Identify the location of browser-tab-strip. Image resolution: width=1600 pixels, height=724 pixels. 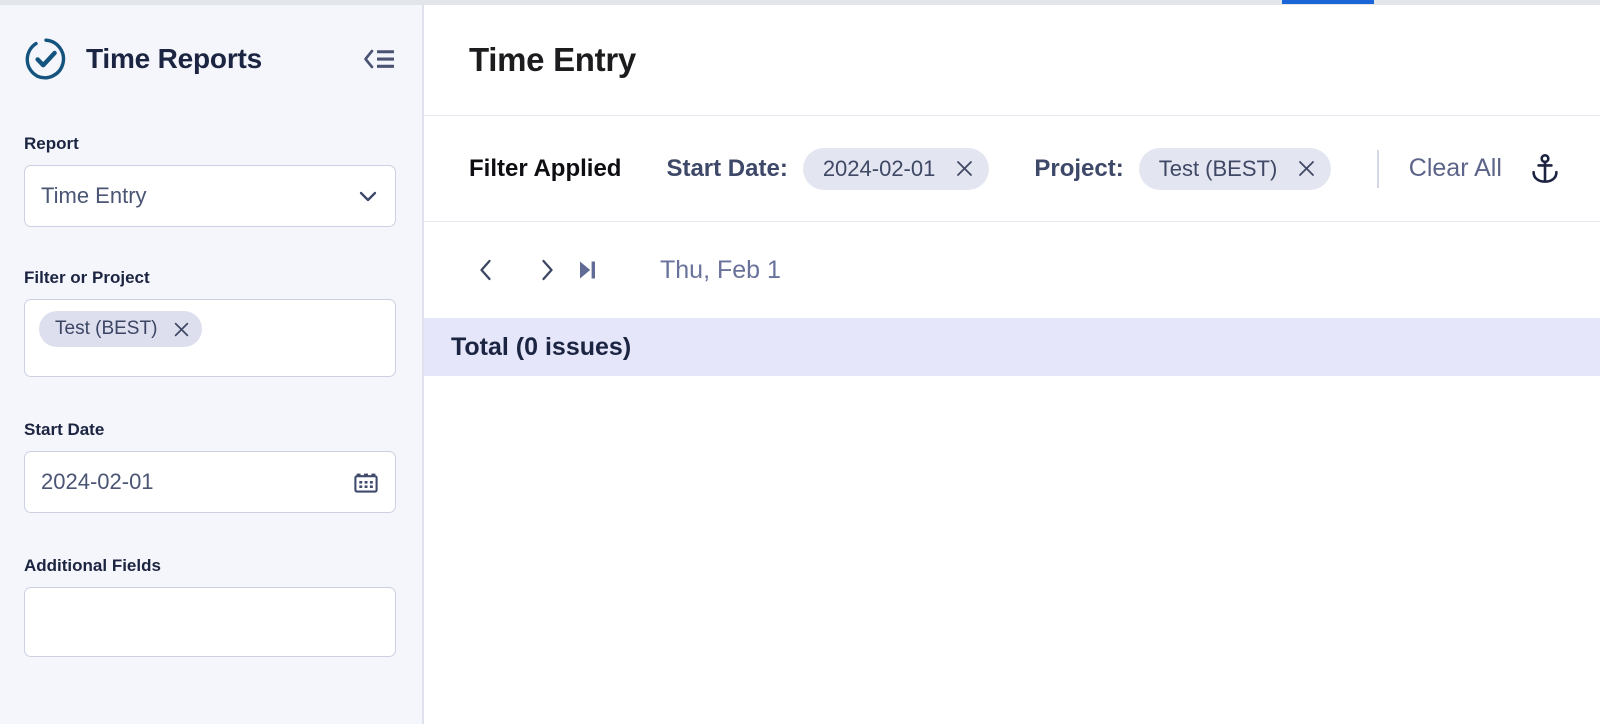
(800, 2).